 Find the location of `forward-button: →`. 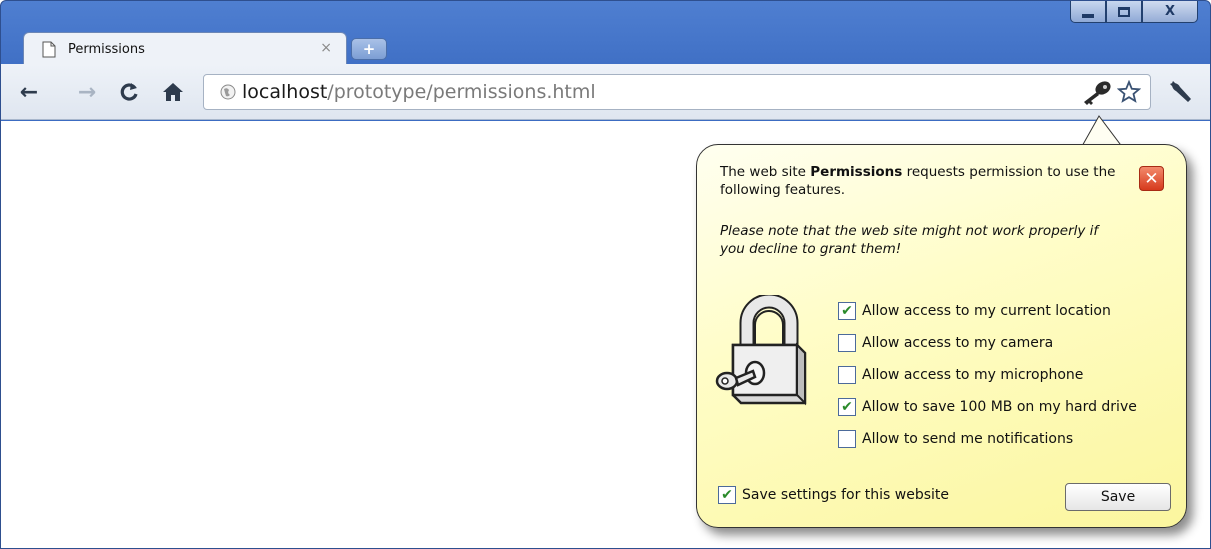

forward-button: → is located at coordinates (87, 92).